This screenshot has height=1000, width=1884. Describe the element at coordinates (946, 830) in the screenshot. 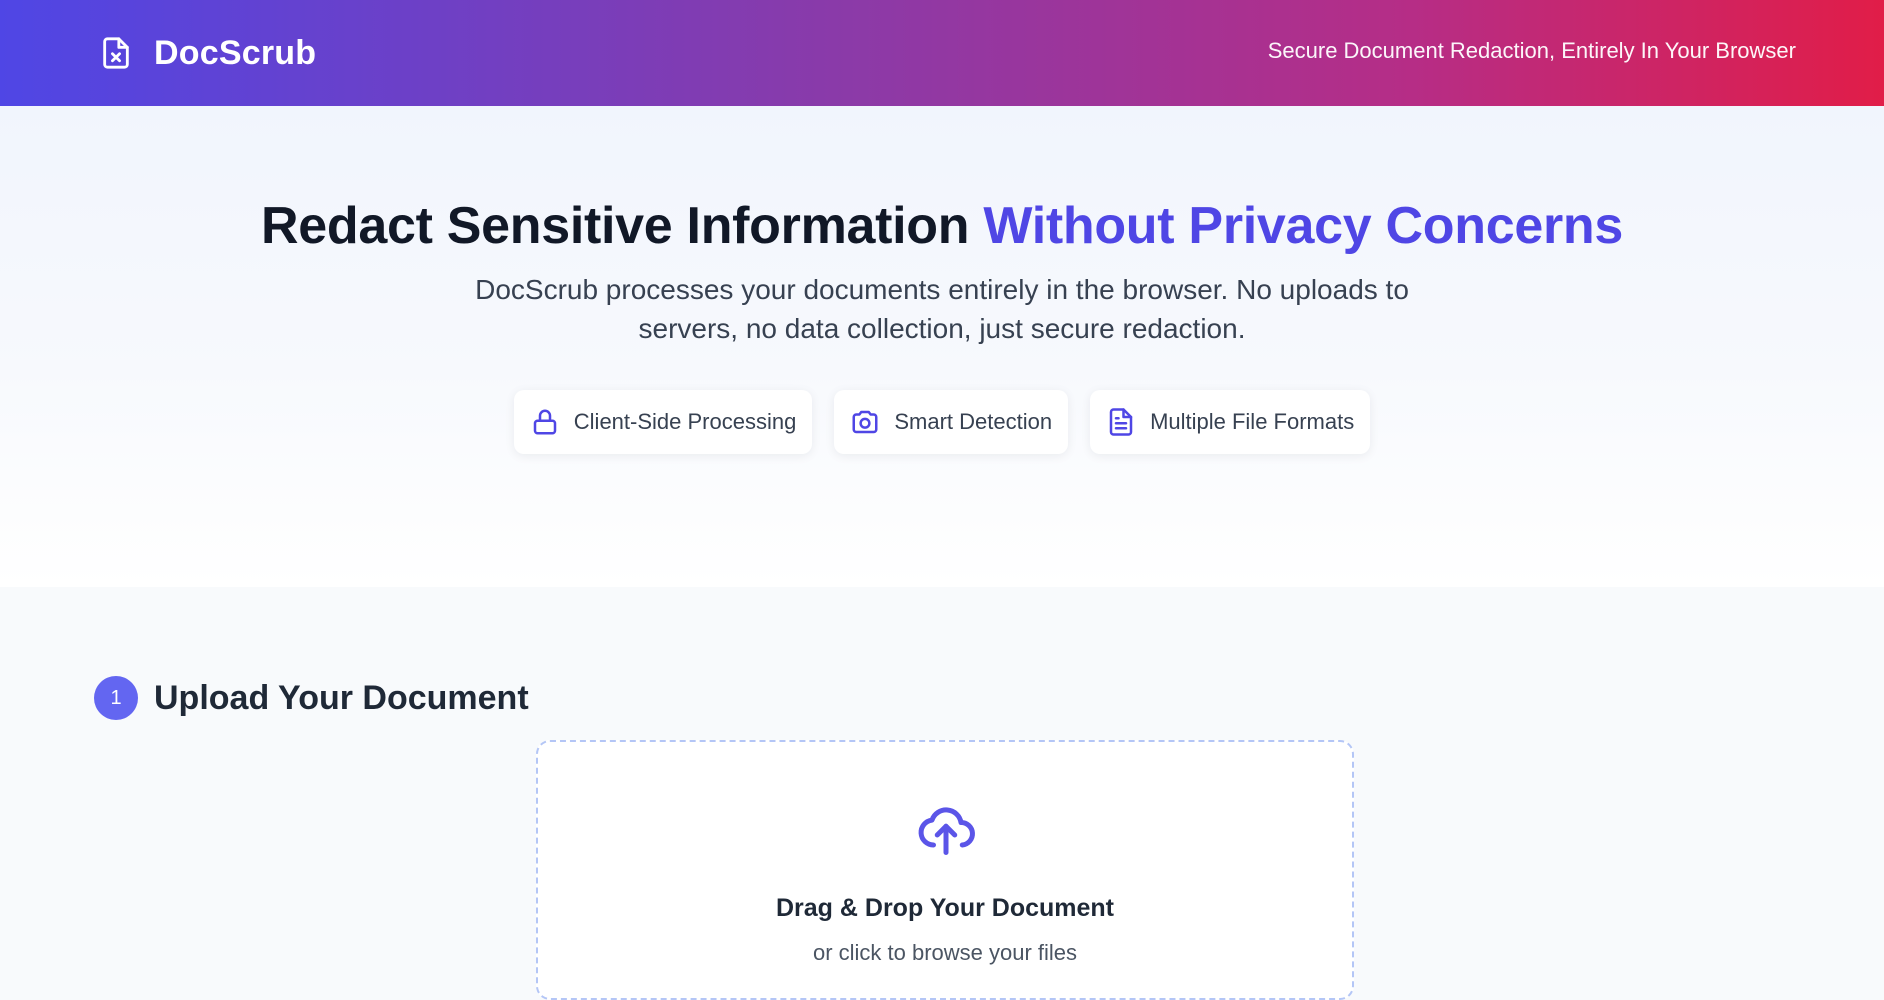

I see `cloud-upload-icon` at that location.